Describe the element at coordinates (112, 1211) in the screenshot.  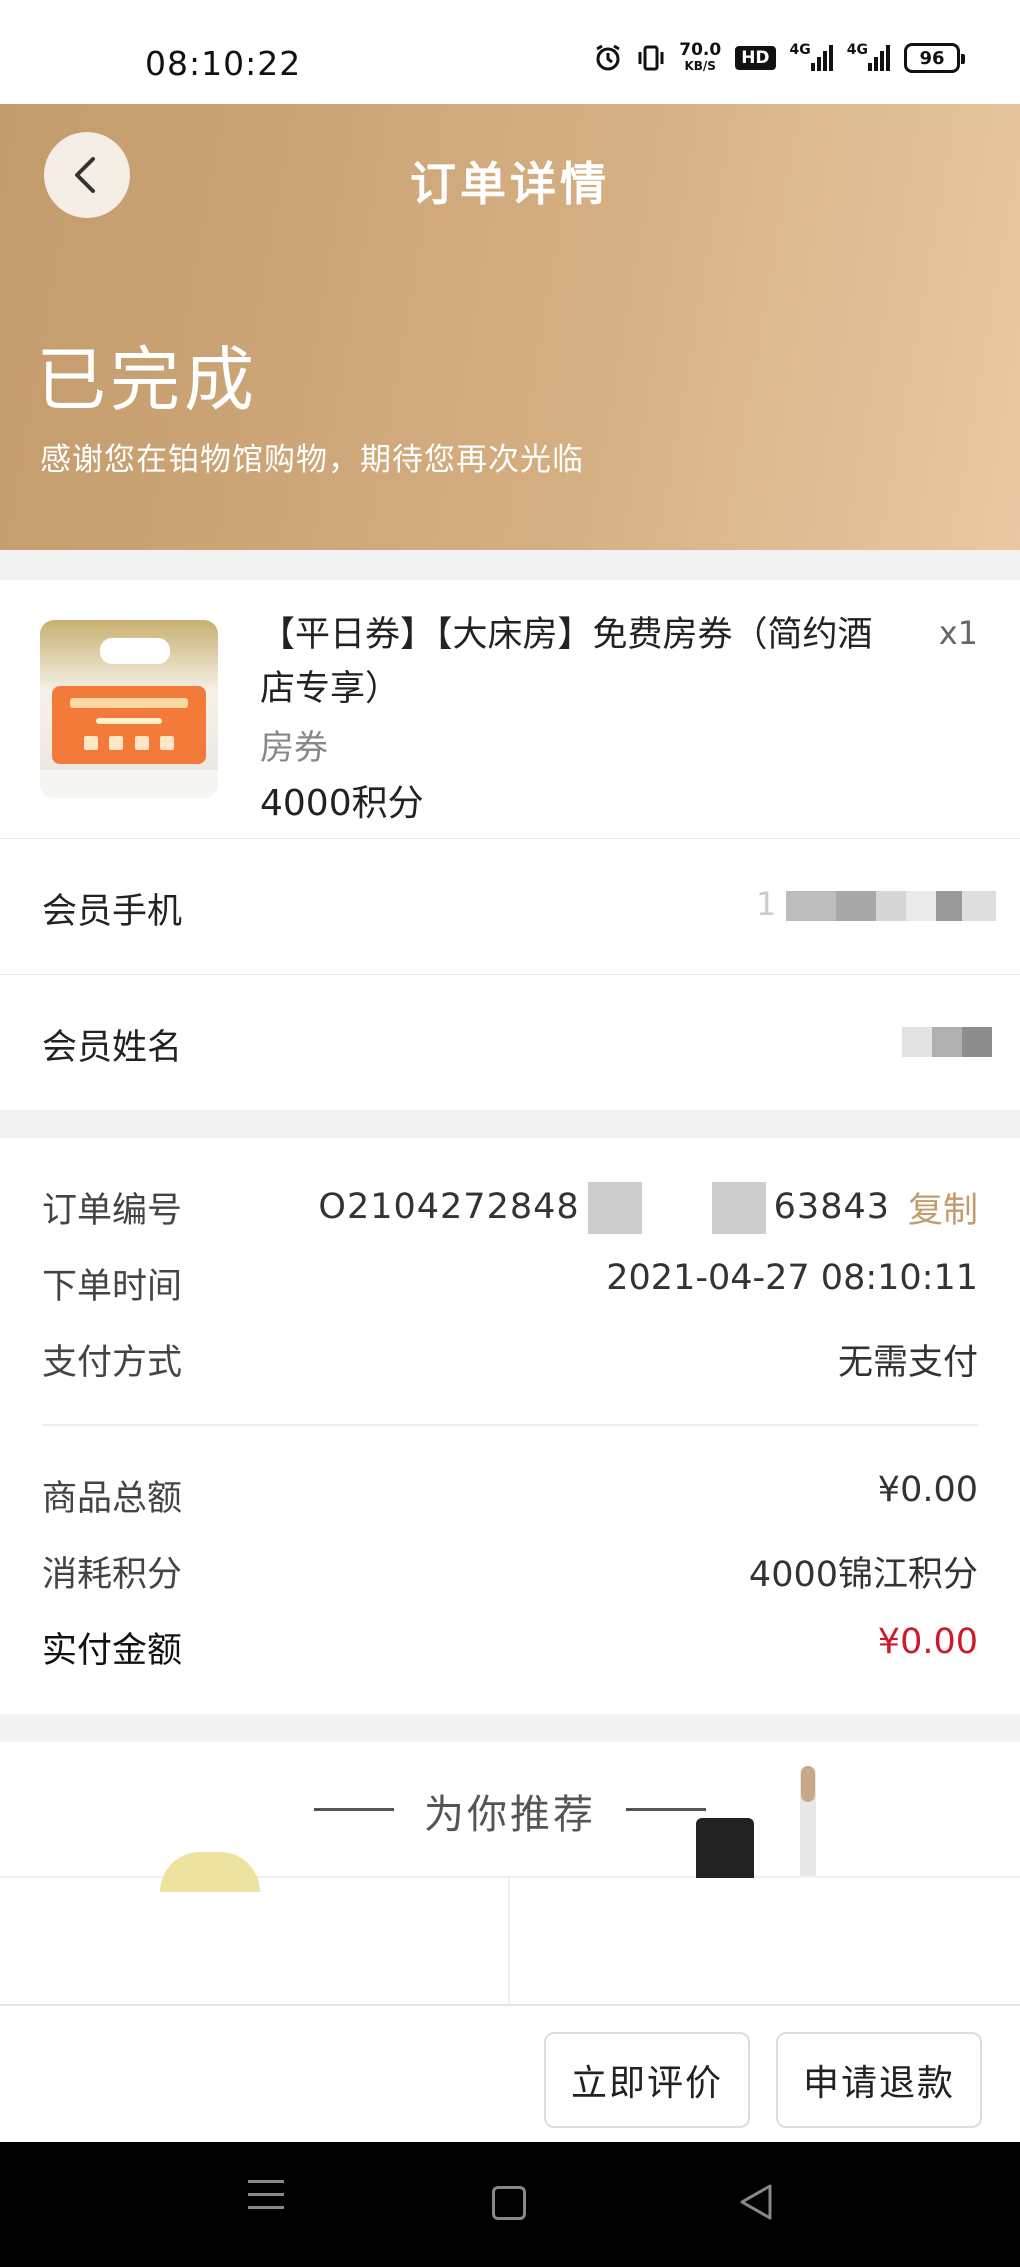
I see `order-number-label: 订单编号` at that location.